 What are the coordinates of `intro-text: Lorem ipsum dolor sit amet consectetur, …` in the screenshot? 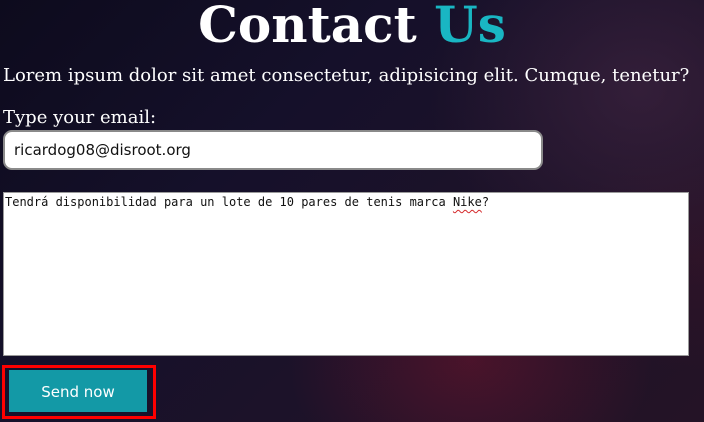 It's located at (346, 75).